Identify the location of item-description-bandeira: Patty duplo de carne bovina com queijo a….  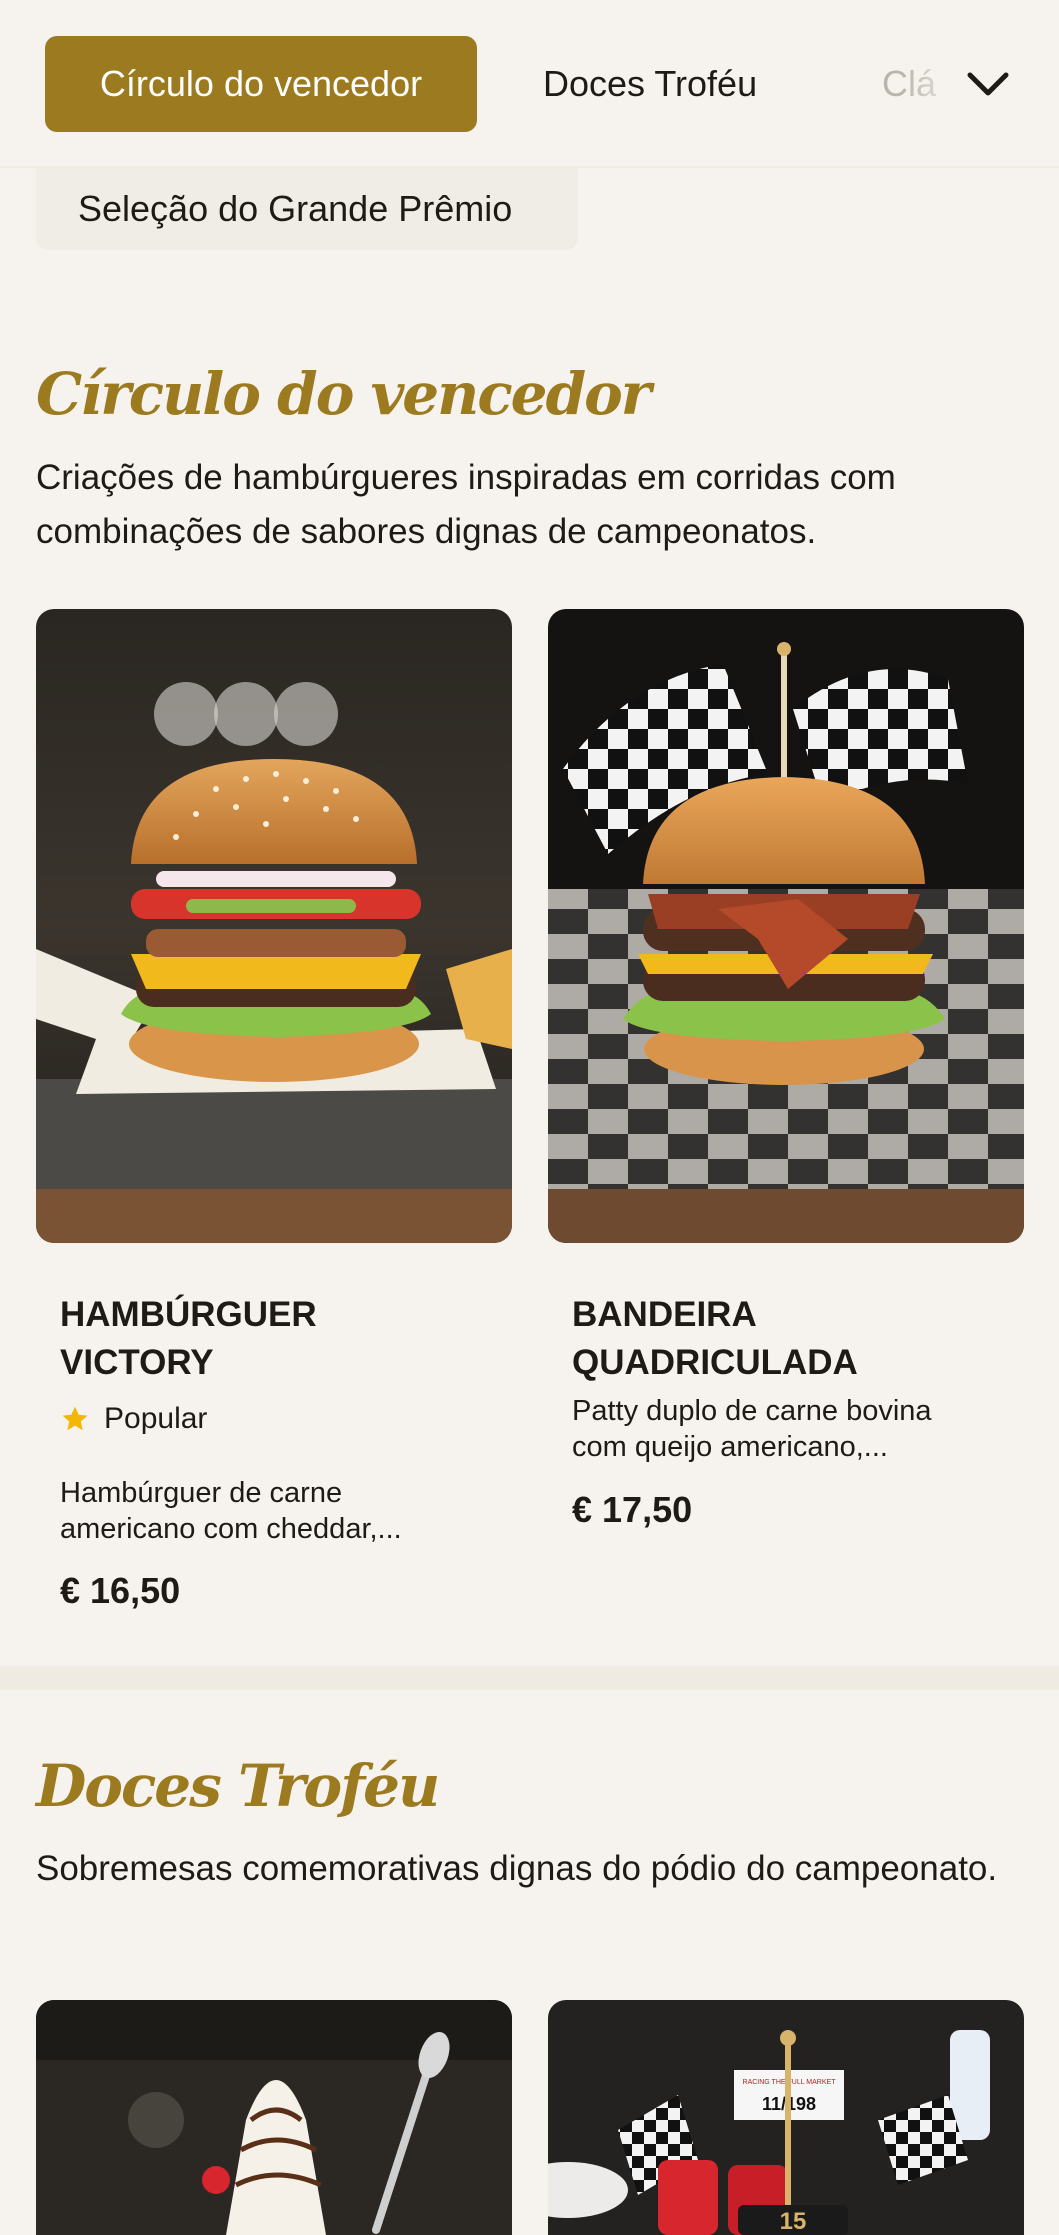
(752, 1429).